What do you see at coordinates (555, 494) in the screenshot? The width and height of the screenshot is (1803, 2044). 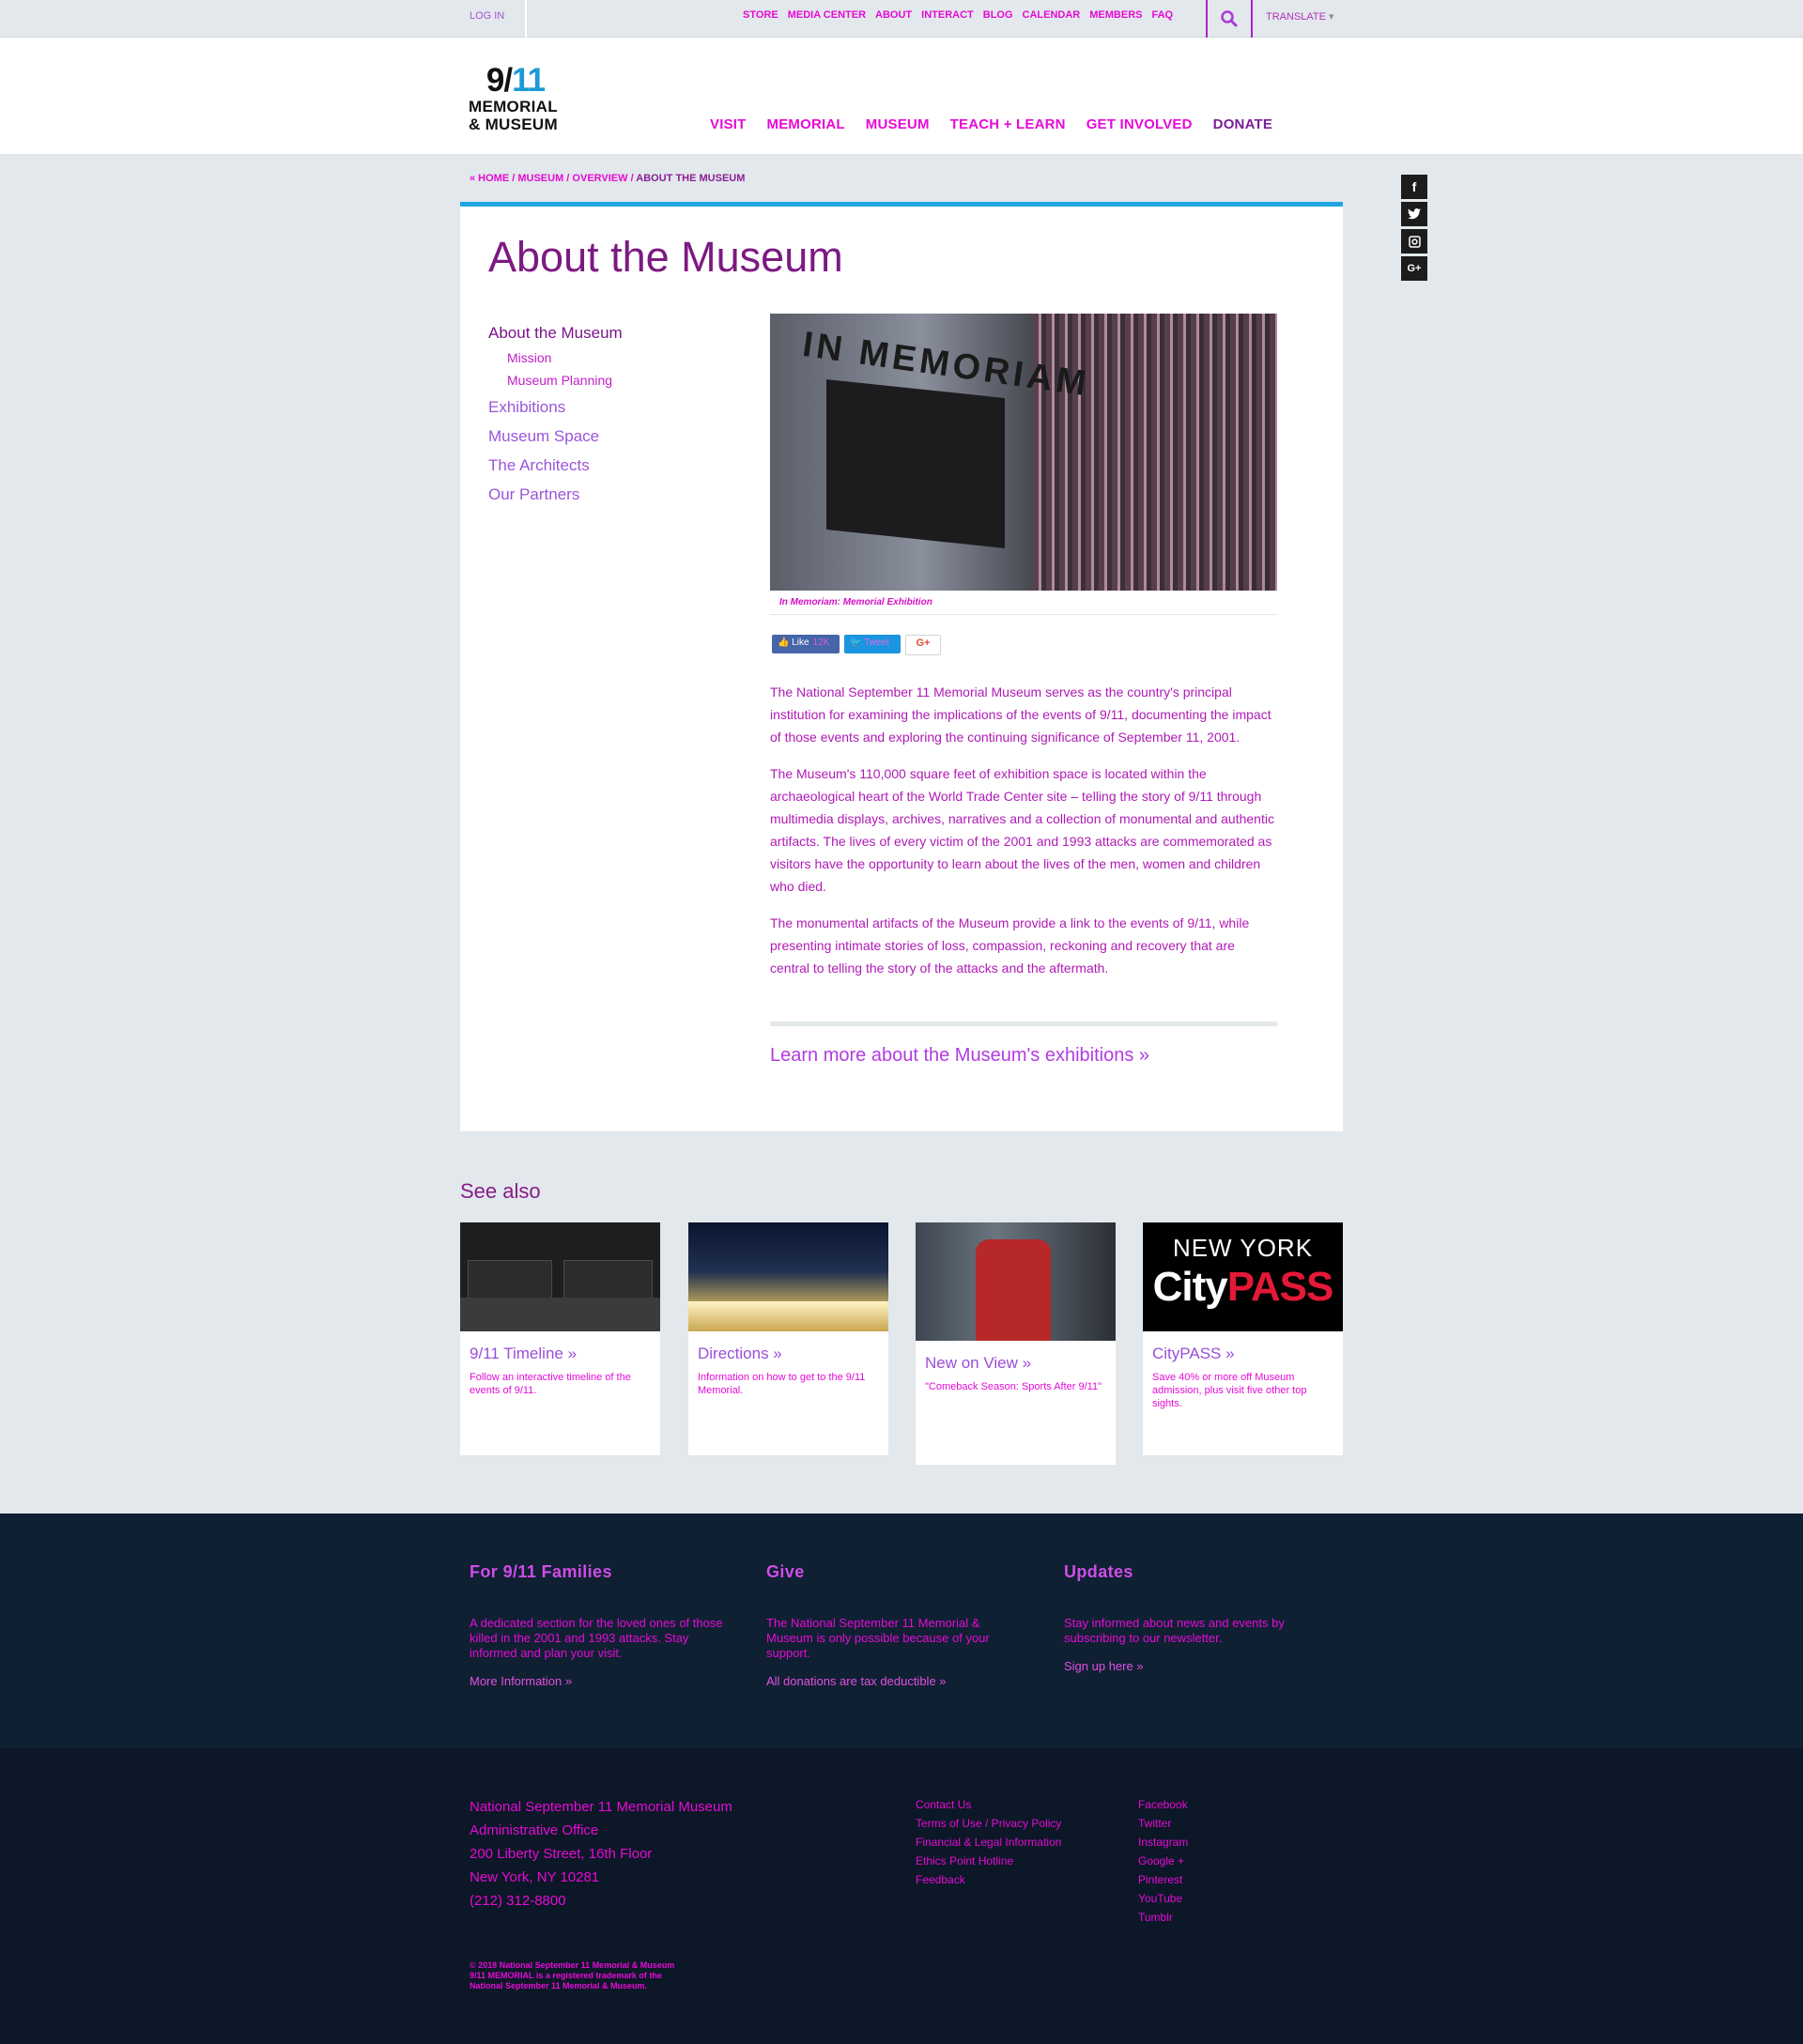 I see `subnav-our-partners: Our Partners` at bounding box center [555, 494].